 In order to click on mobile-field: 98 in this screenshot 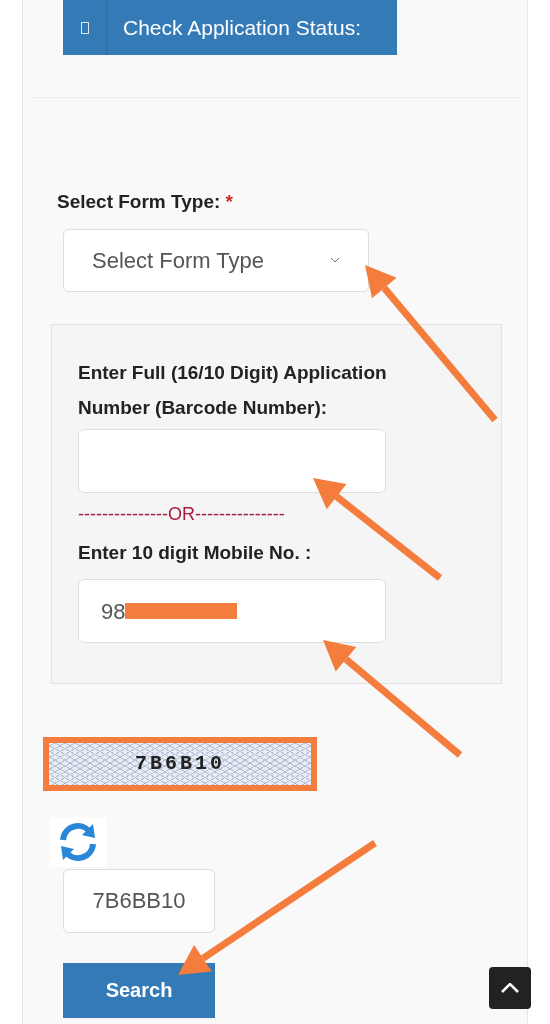, I will do `click(232, 611)`.